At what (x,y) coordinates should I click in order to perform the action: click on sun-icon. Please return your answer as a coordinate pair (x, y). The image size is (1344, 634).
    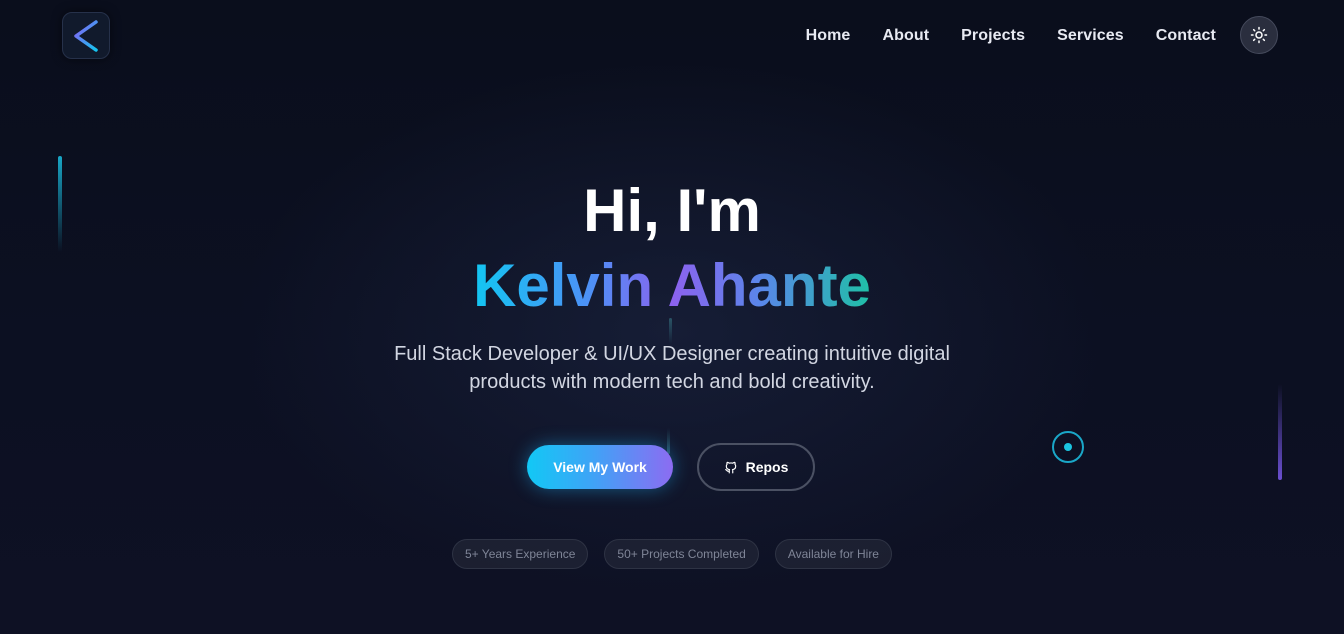
    Looking at the image, I should click on (1259, 35).